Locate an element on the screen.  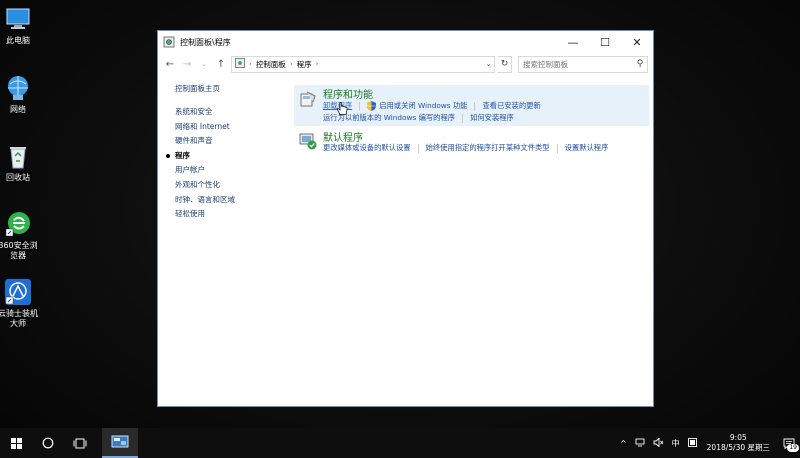
default-programs-title: 默认程序 is located at coordinates (343, 136).